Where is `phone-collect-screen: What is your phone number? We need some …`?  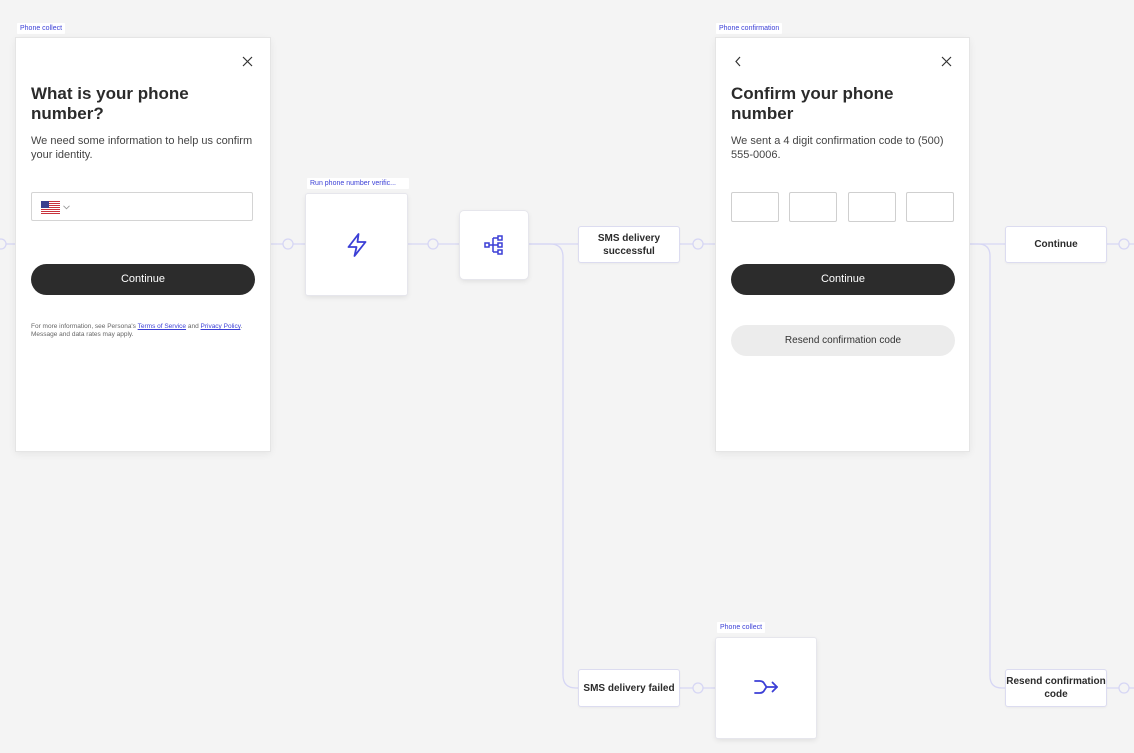
phone-collect-screen: What is your phone number? We need some … is located at coordinates (143, 244).